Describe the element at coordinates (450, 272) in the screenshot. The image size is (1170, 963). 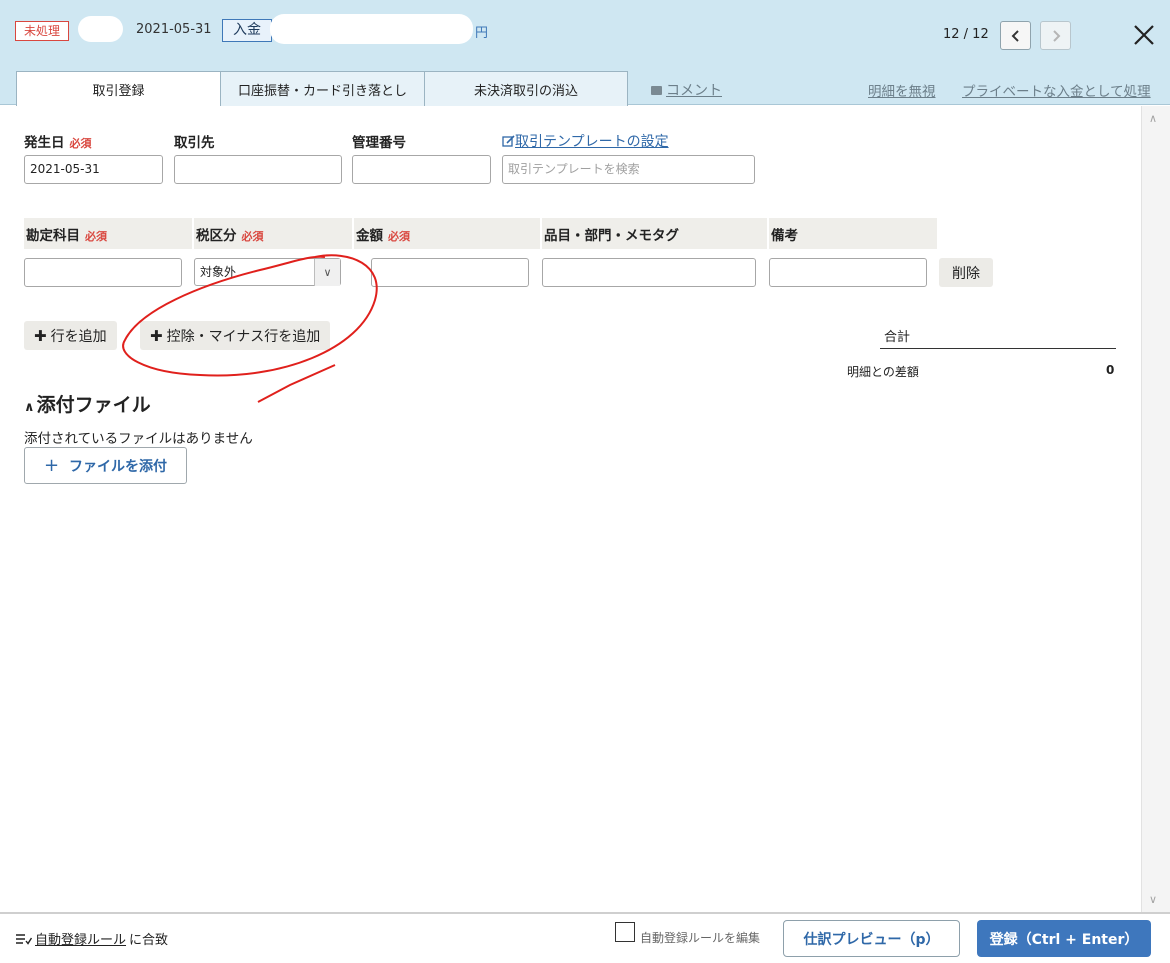
I see `amount-input` at that location.